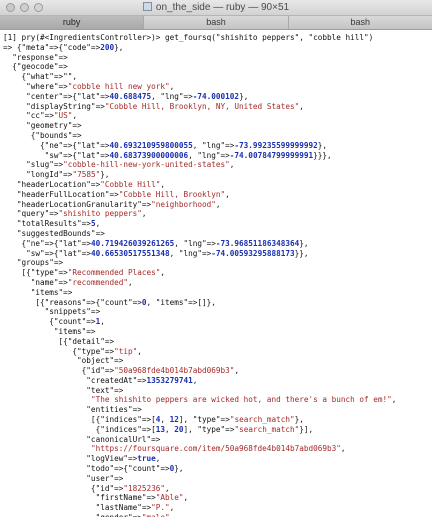 This screenshot has height=517, width=432. What do you see at coordinates (100, 214) in the screenshot?
I see `terminal-text-segment: "shishito peppers"` at bounding box center [100, 214].